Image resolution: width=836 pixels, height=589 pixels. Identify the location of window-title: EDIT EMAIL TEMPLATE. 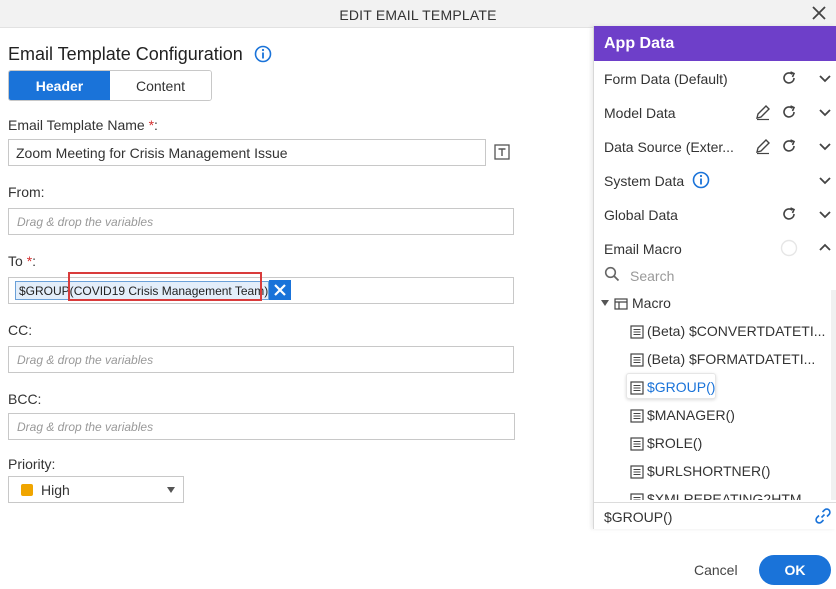
(418, 15).